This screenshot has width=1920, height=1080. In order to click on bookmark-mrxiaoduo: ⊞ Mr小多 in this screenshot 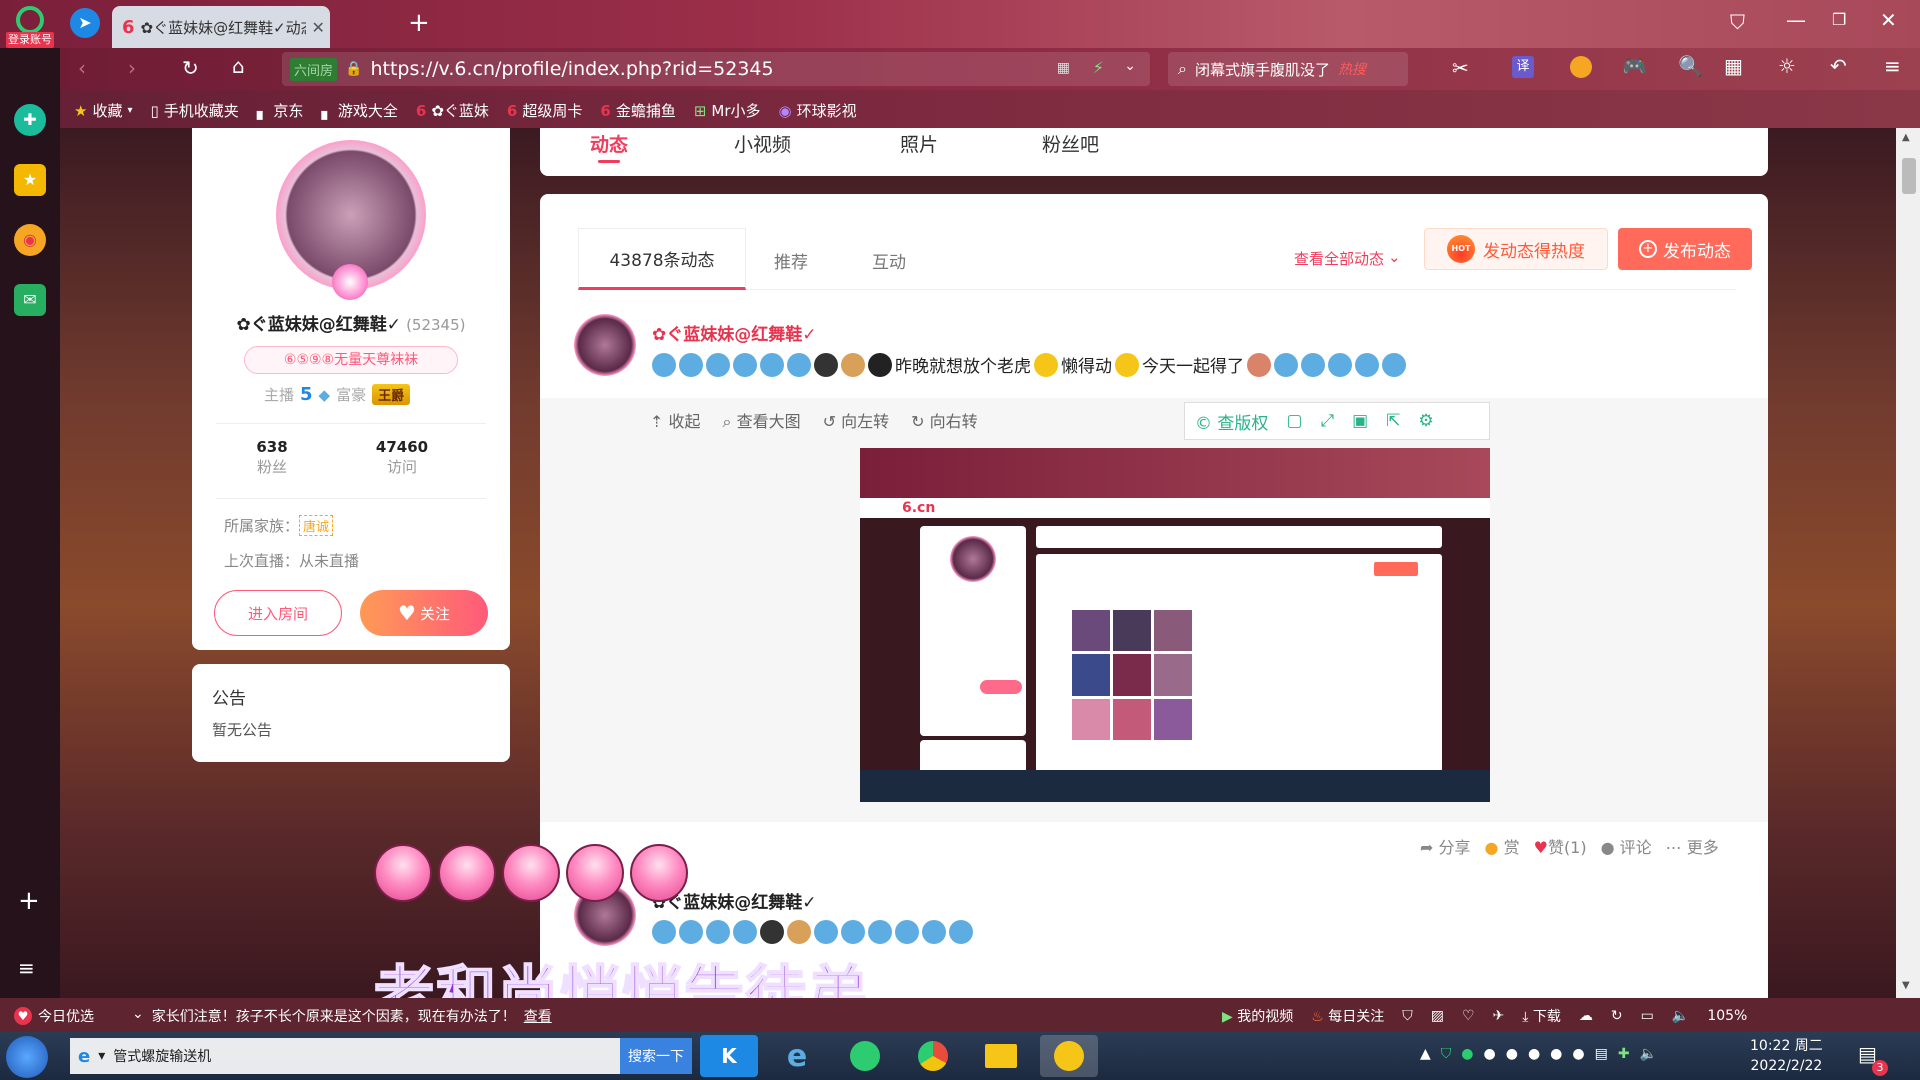, I will do `click(727, 110)`.